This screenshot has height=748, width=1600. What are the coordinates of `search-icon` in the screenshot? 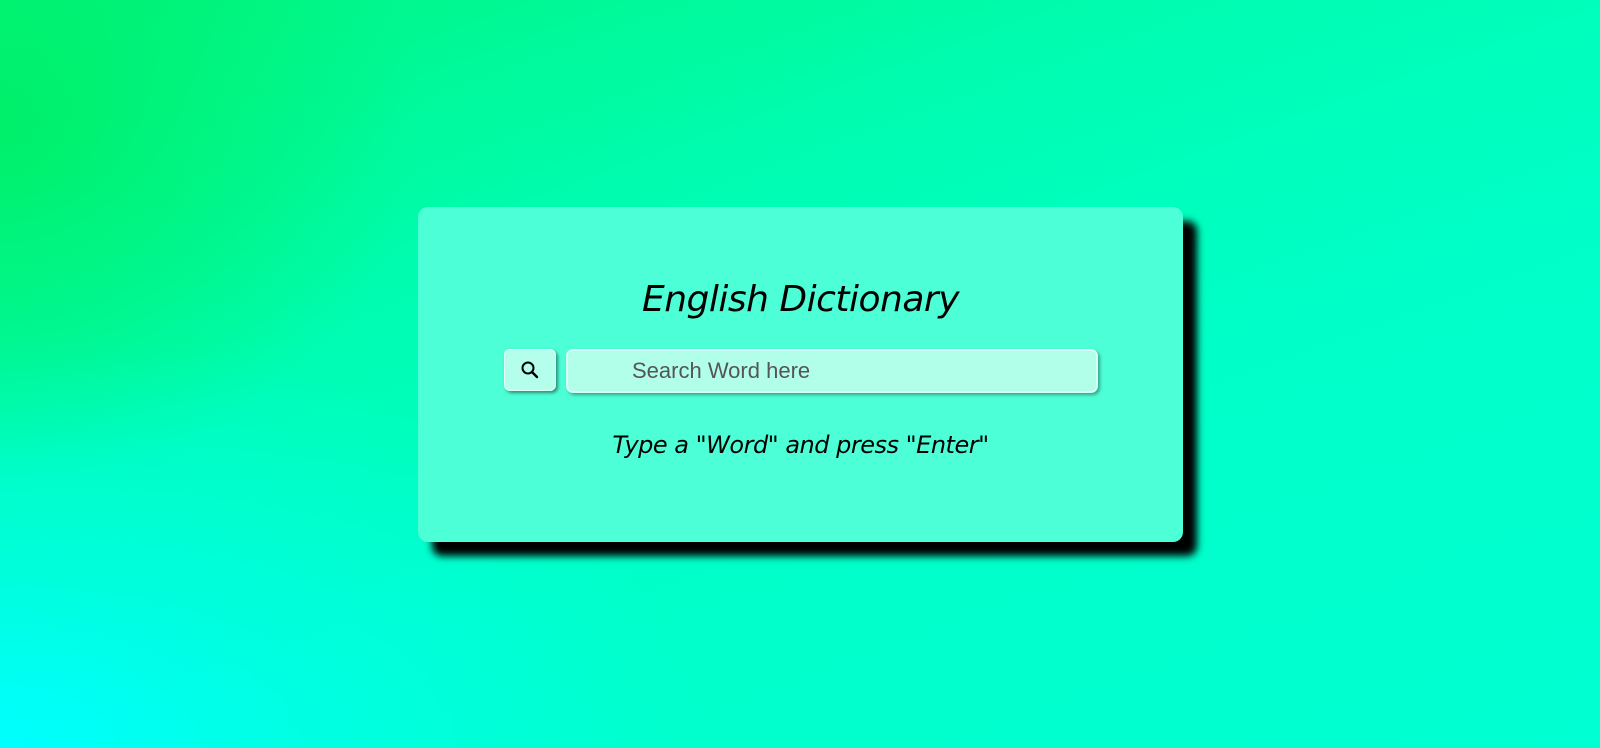 It's located at (530, 370).